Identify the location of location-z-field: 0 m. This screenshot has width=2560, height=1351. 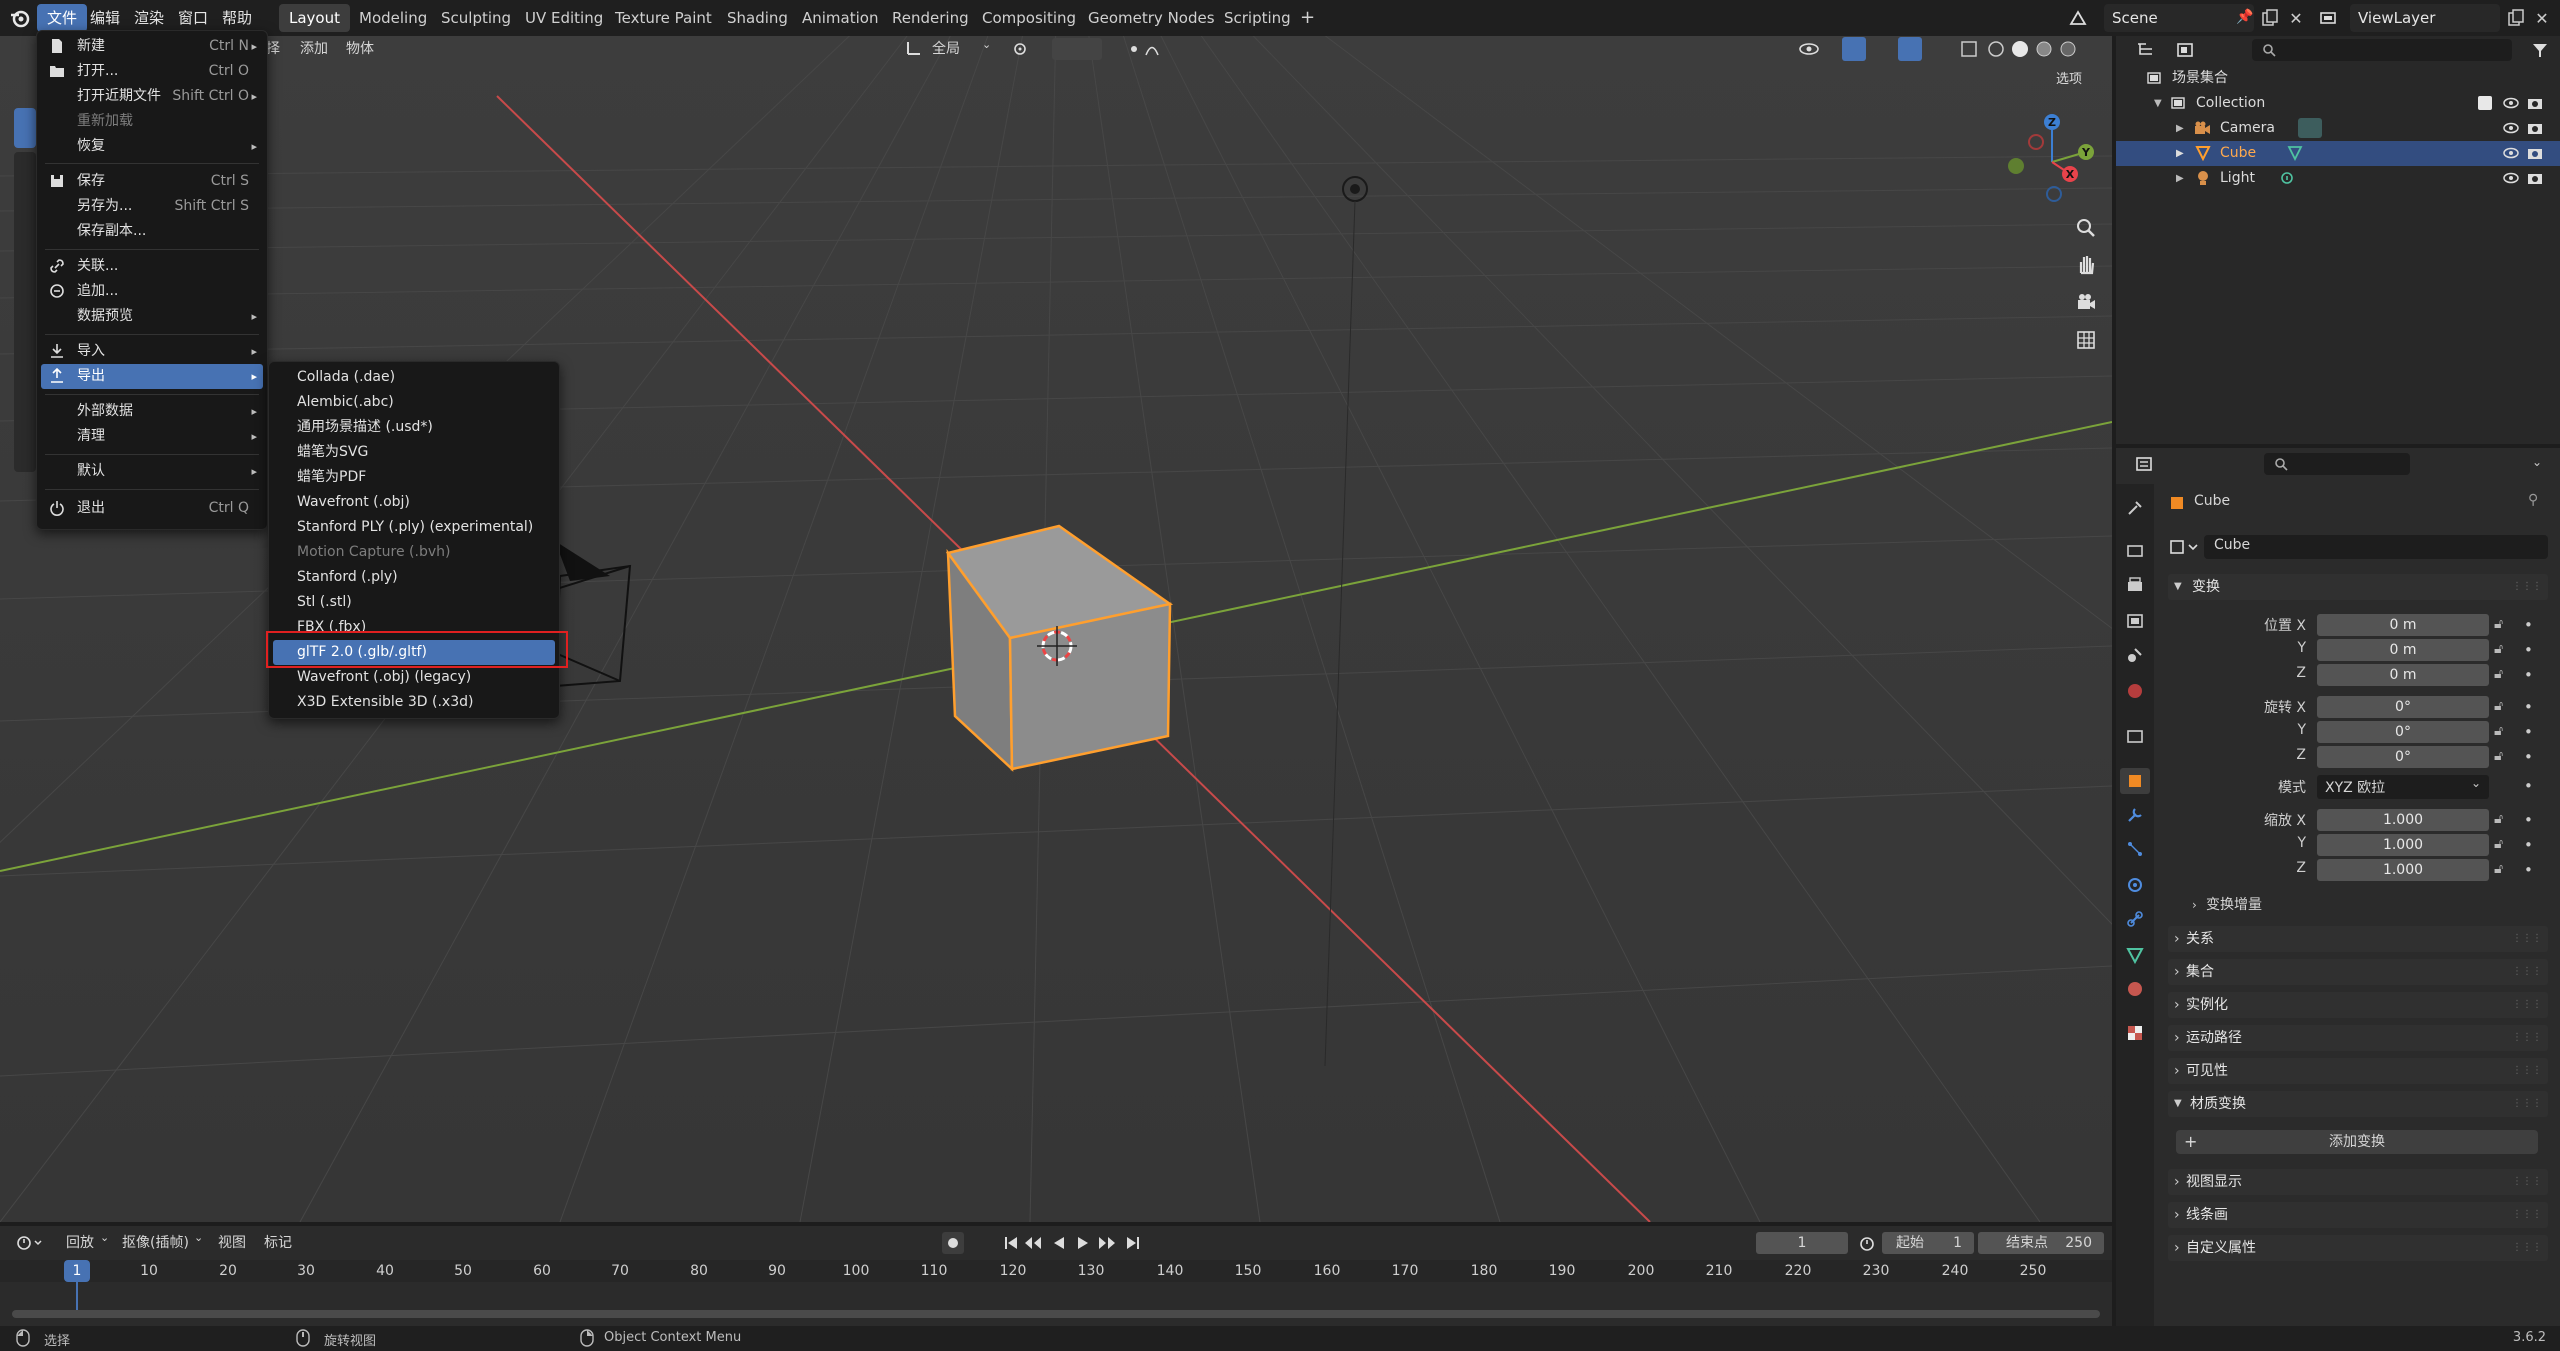
(2403, 675).